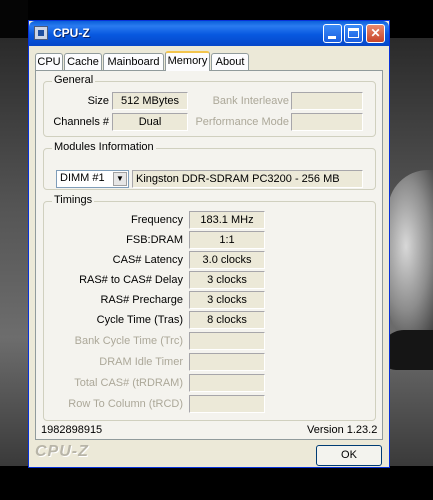  I want to click on timing-label: Frequency, so click(157, 220).